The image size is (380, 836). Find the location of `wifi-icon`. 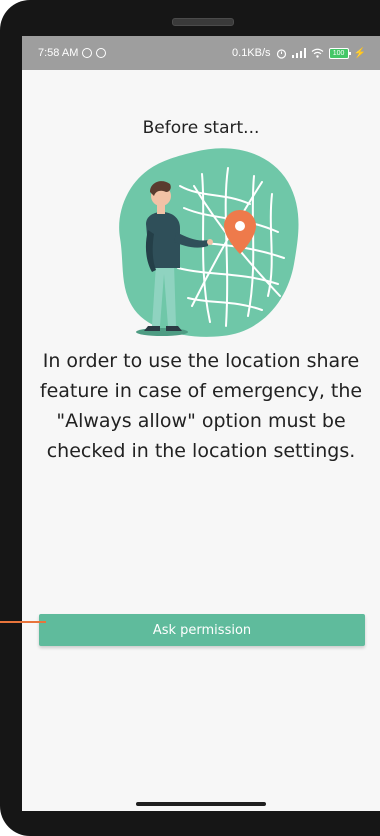

wifi-icon is located at coordinates (317, 53).